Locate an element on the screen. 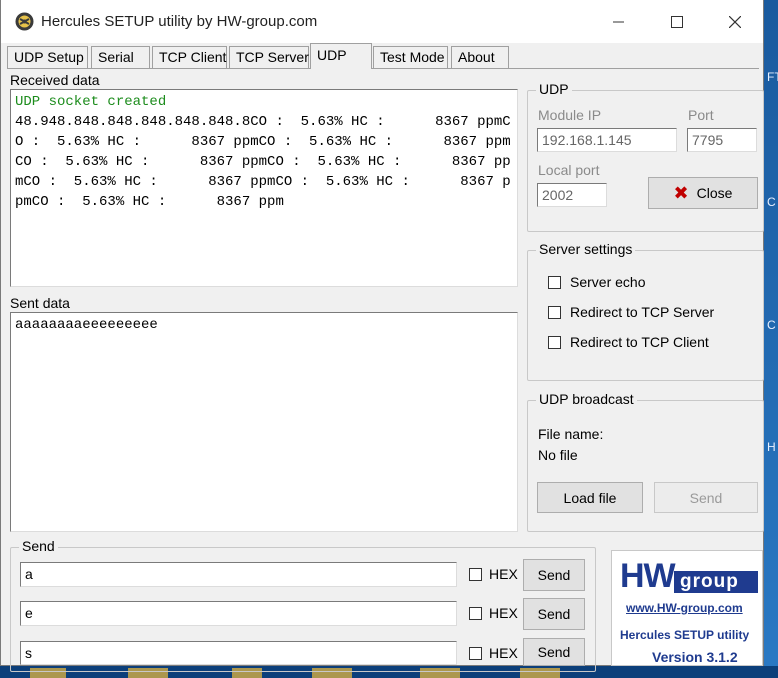 The height and width of the screenshot is (678, 778). hex-label-3: HEX is located at coordinates (503, 653).